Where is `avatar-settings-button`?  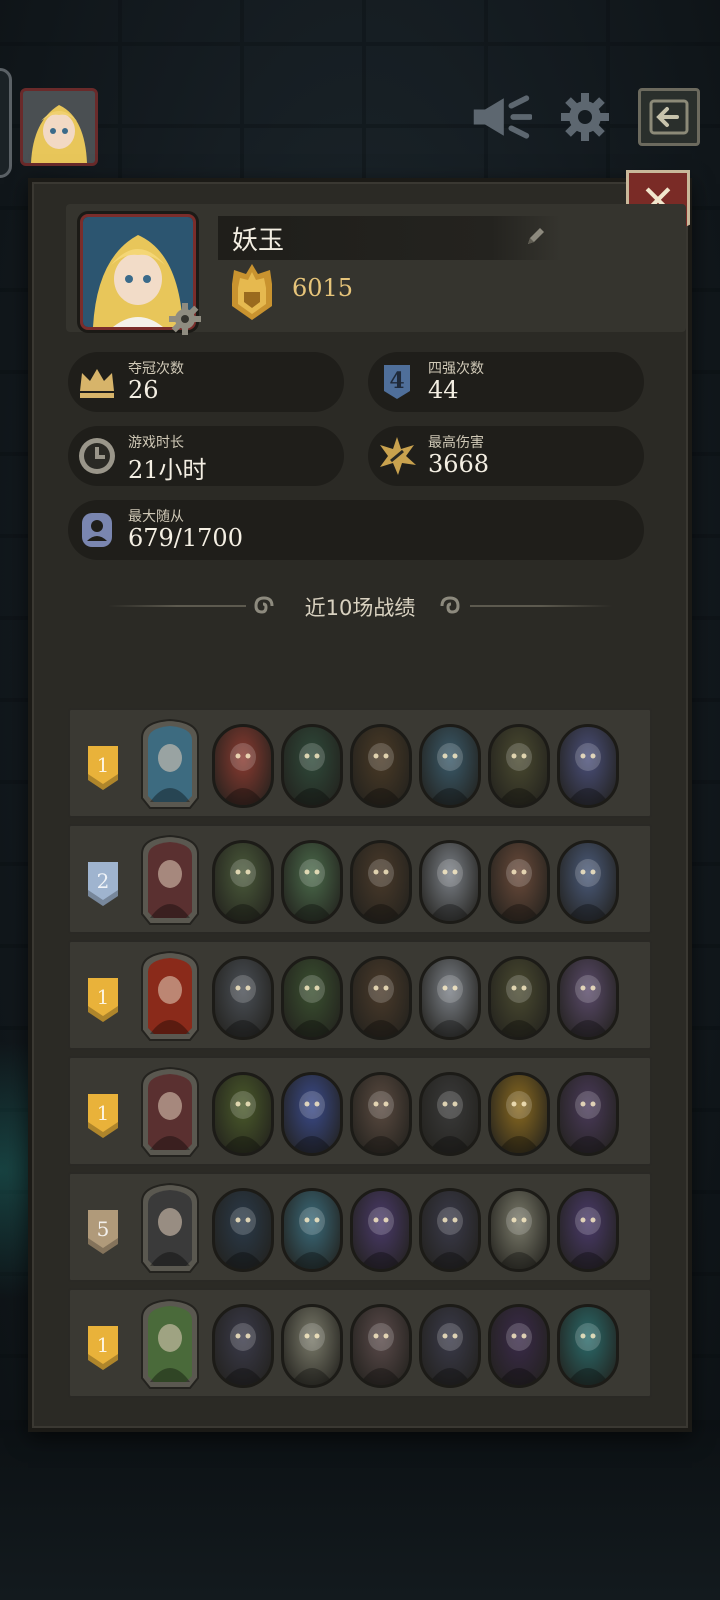
avatar-settings-button is located at coordinates (185, 319).